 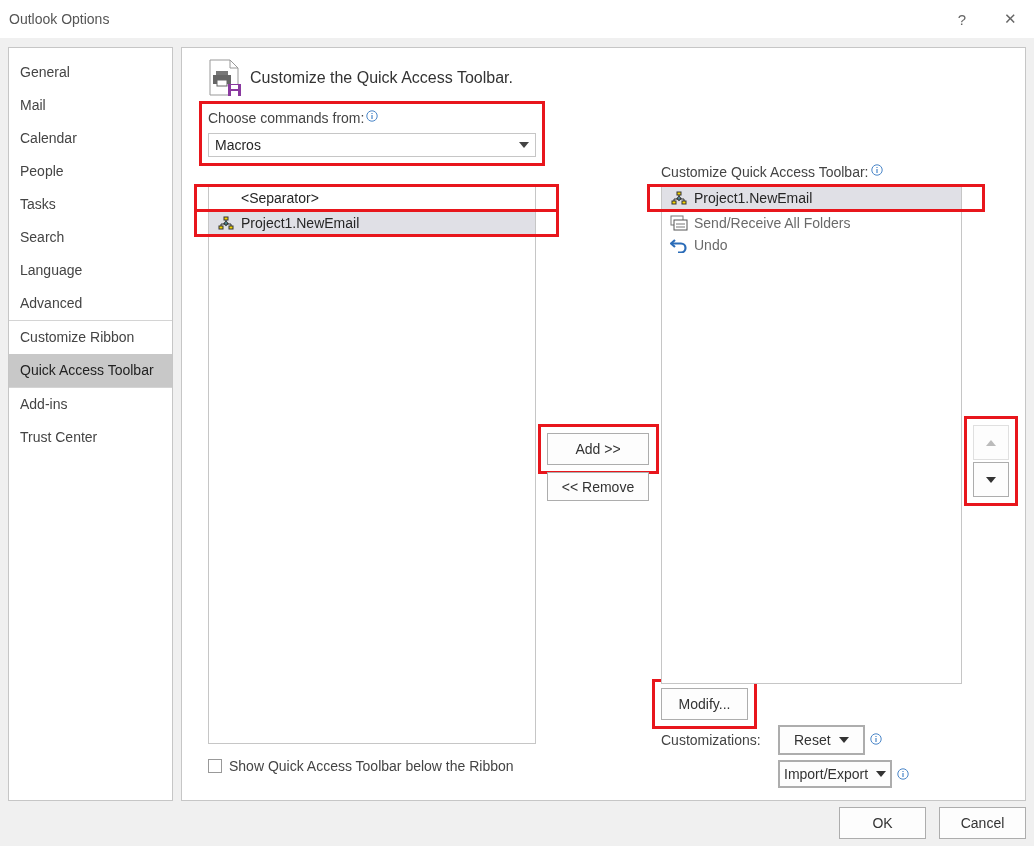 I want to click on sidebar-item: People, so click(x=90, y=171).